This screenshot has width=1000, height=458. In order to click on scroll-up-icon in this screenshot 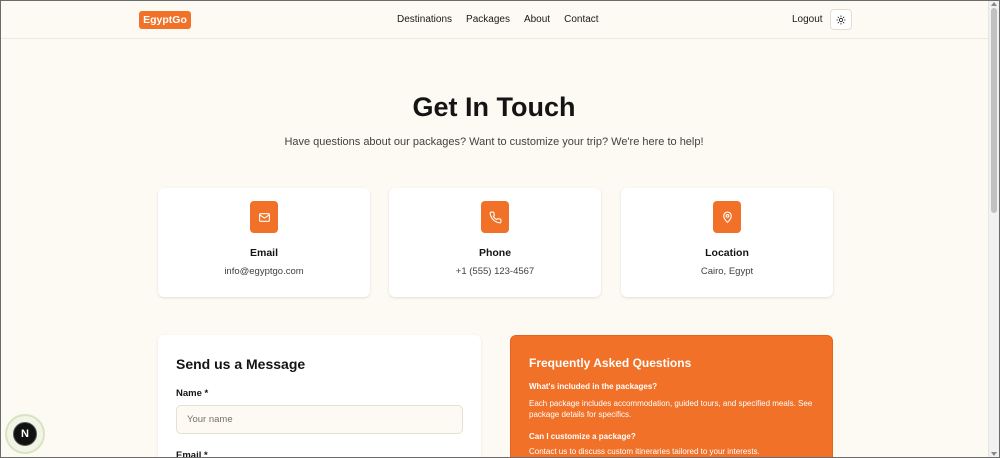, I will do `click(994, 4)`.